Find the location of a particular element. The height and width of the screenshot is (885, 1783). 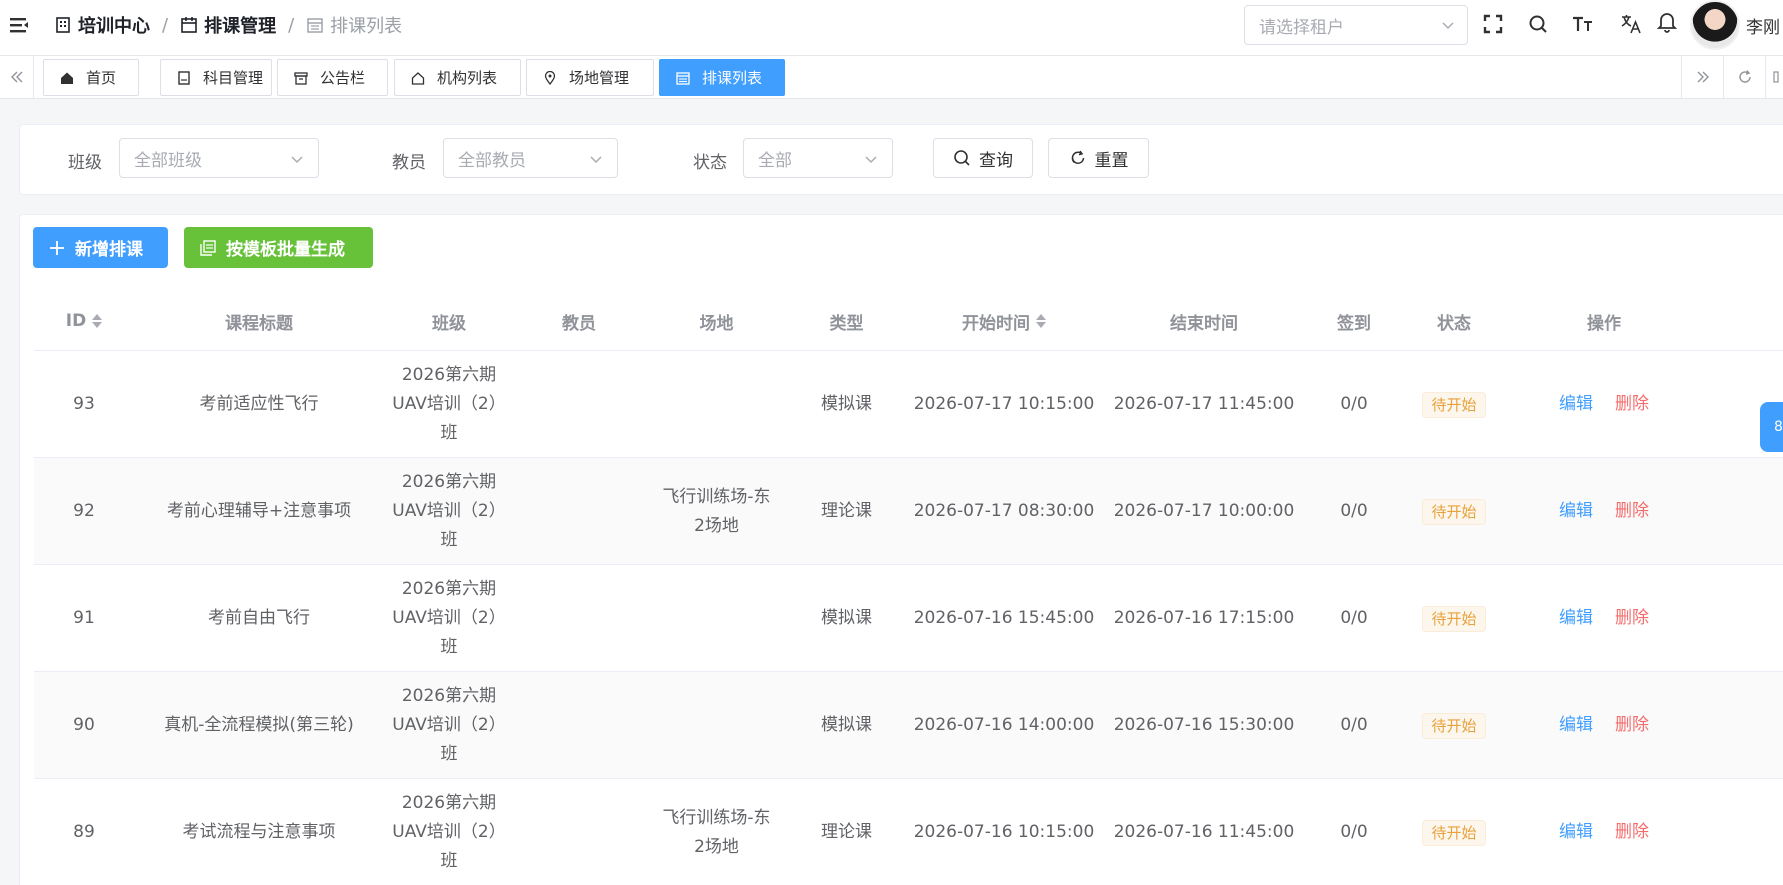

tab-subject-management: 科目管理 is located at coordinates (216, 77).